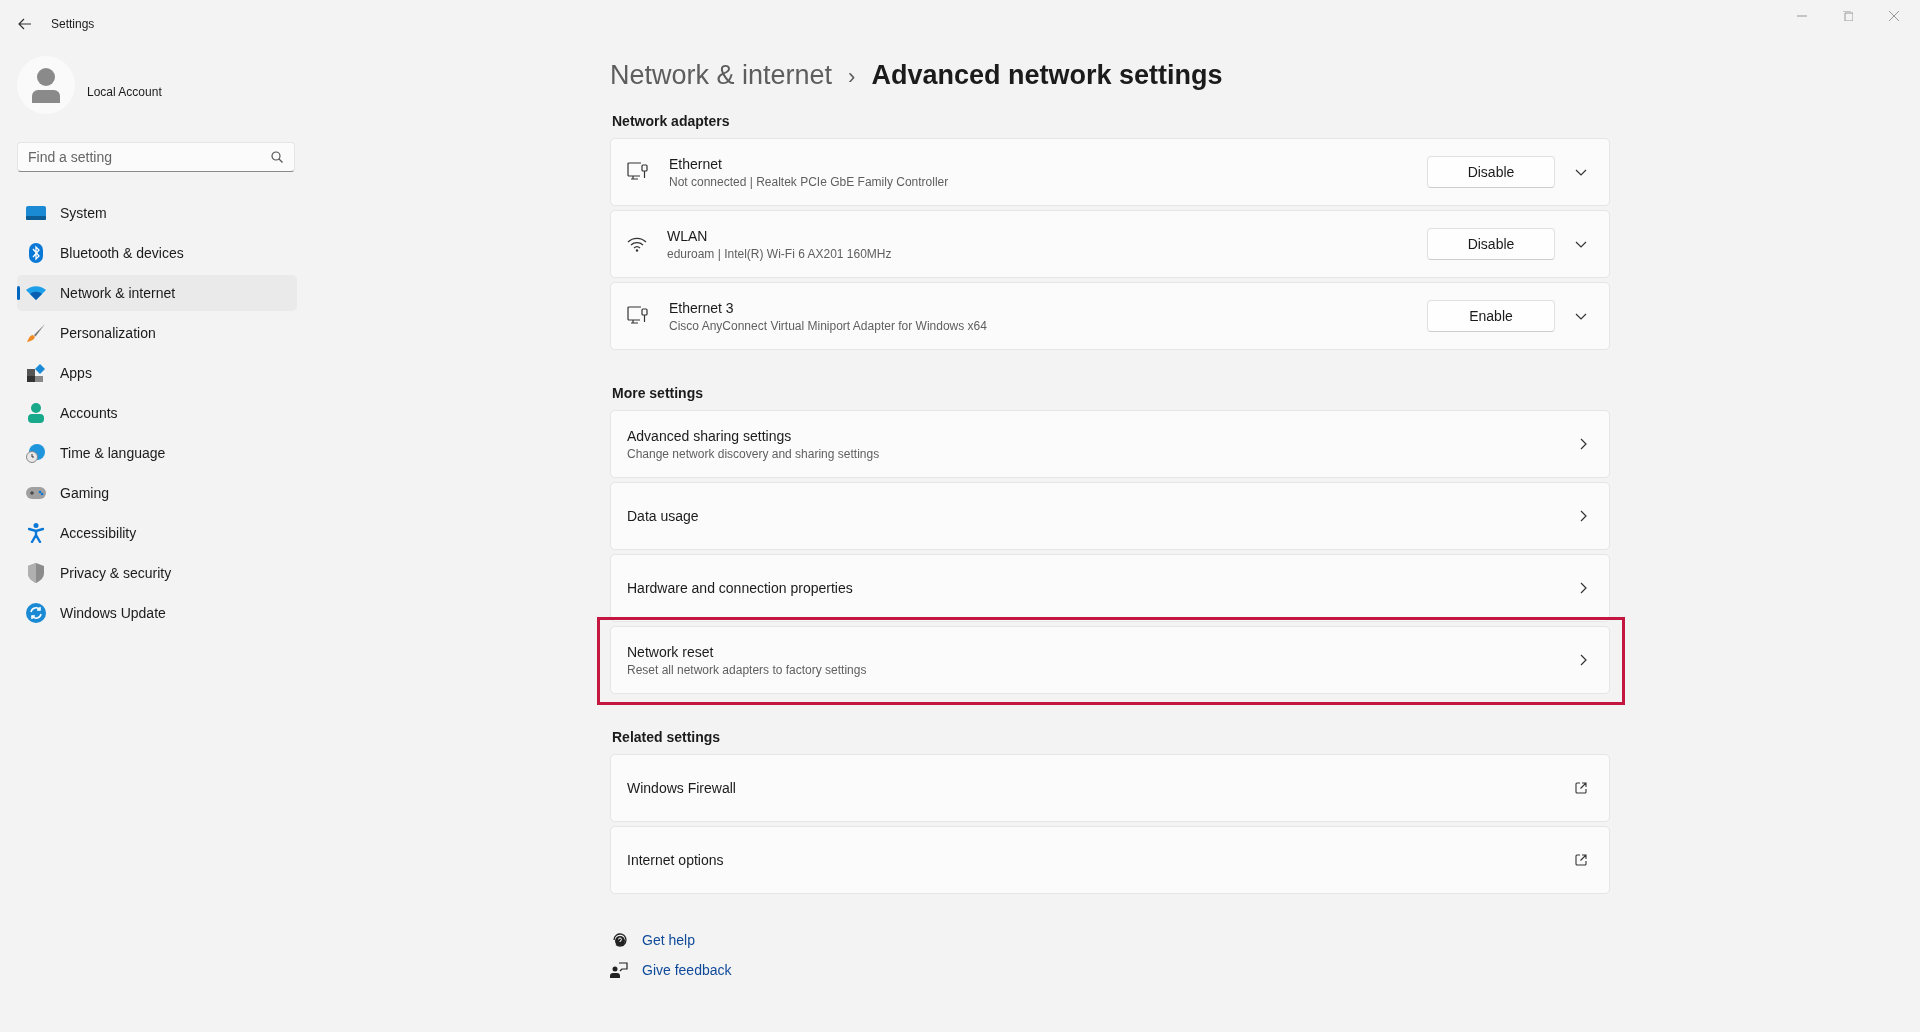 The width and height of the screenshot is (1920, 1032). I want to click on sidebar-item: System, so click(157, 213).